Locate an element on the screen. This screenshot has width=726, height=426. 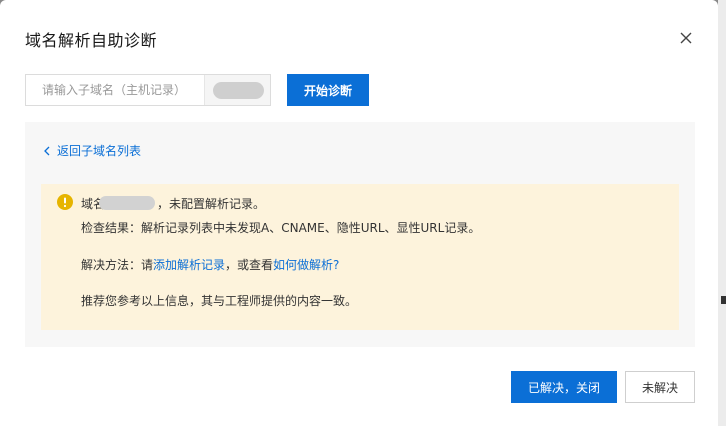
domain-suffix is located at coordinates (237, 90).